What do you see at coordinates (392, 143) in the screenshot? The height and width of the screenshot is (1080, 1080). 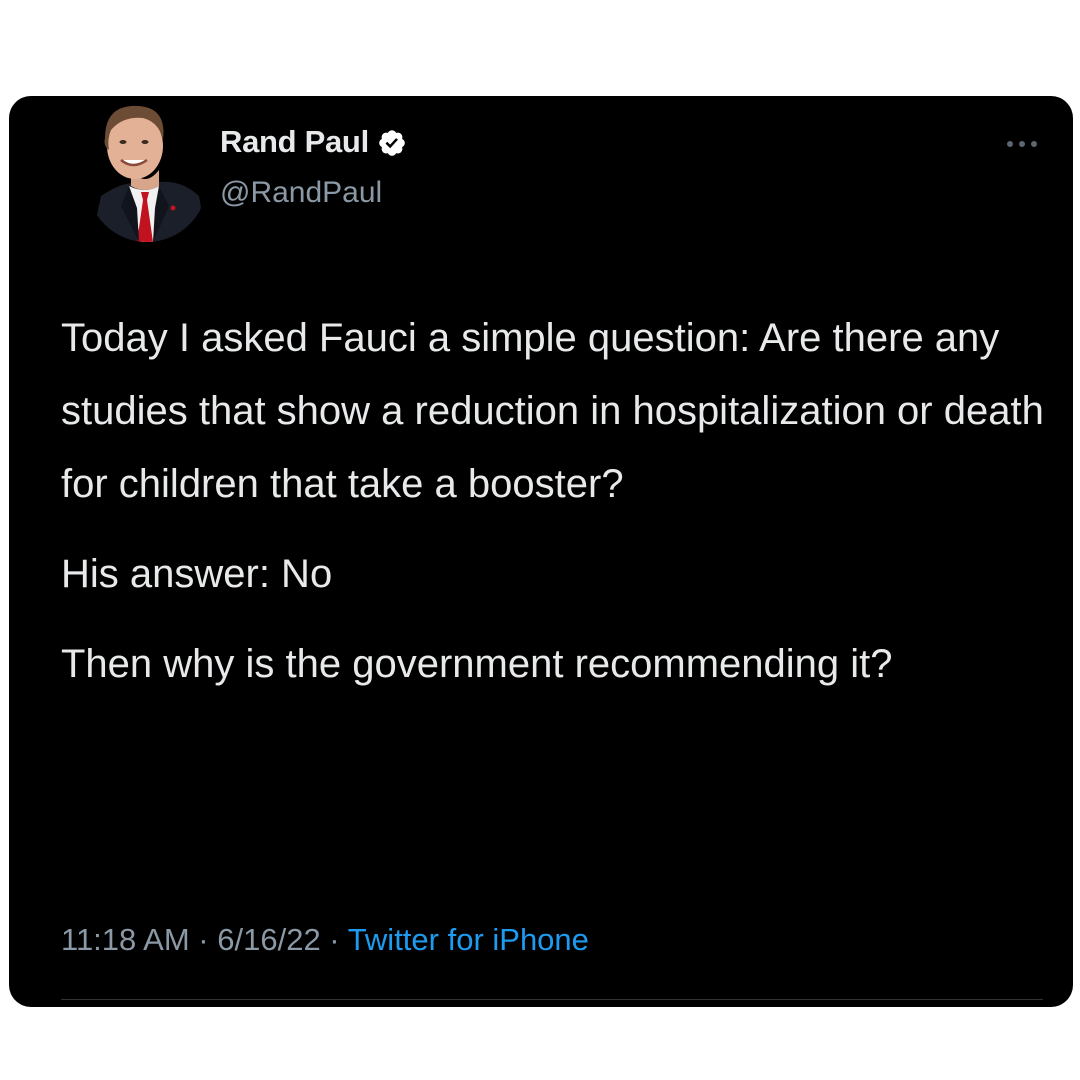 I see `verified-badge-icon` at bounding box center [392, 143].